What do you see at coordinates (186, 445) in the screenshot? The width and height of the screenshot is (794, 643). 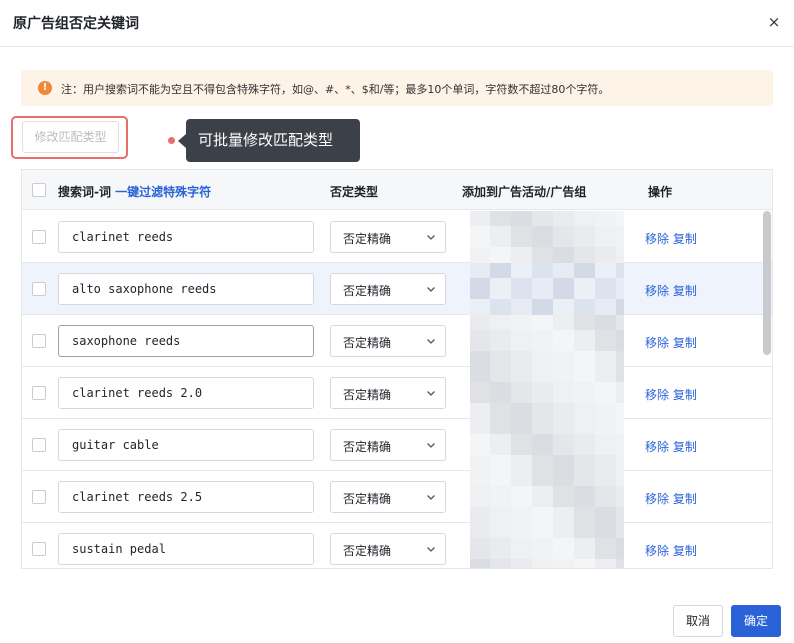 I see `keyword-input: guitar cable` at bounding box center [186, 445].